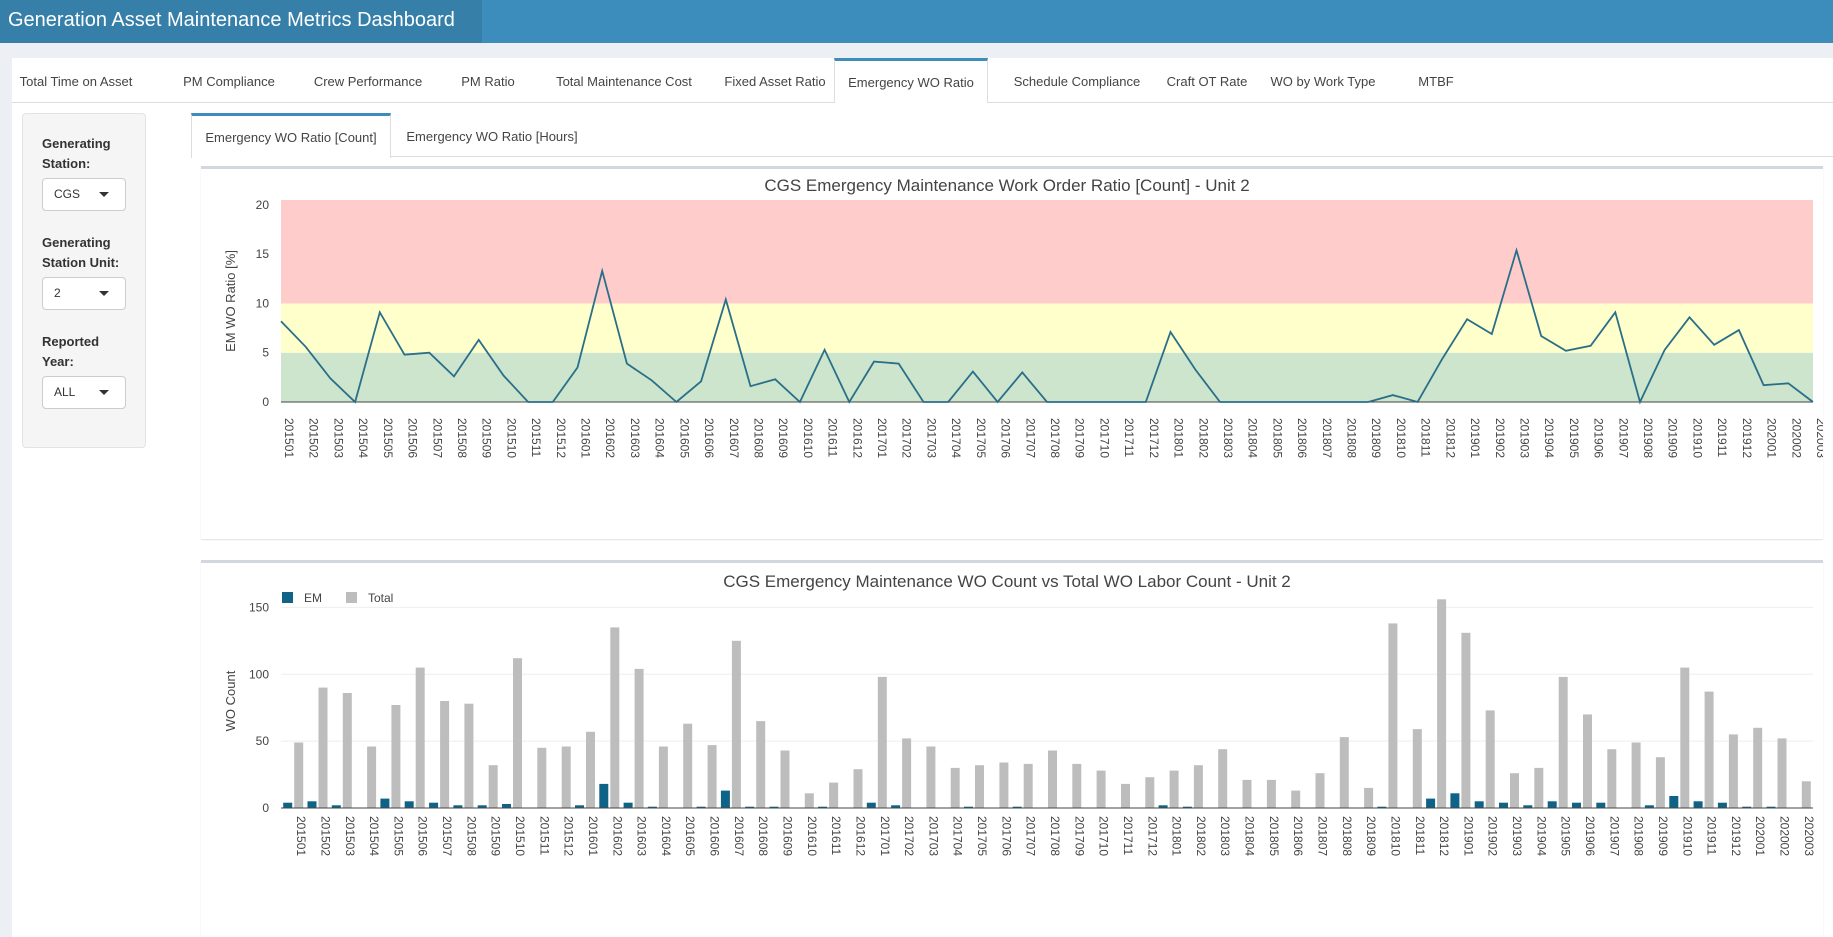 The width and height of the screenshot is (1833, 937). I want to click on subtab-emergency-wo-ratio-hours: Emergency WO Ratio [Hours], so click(492, 135).